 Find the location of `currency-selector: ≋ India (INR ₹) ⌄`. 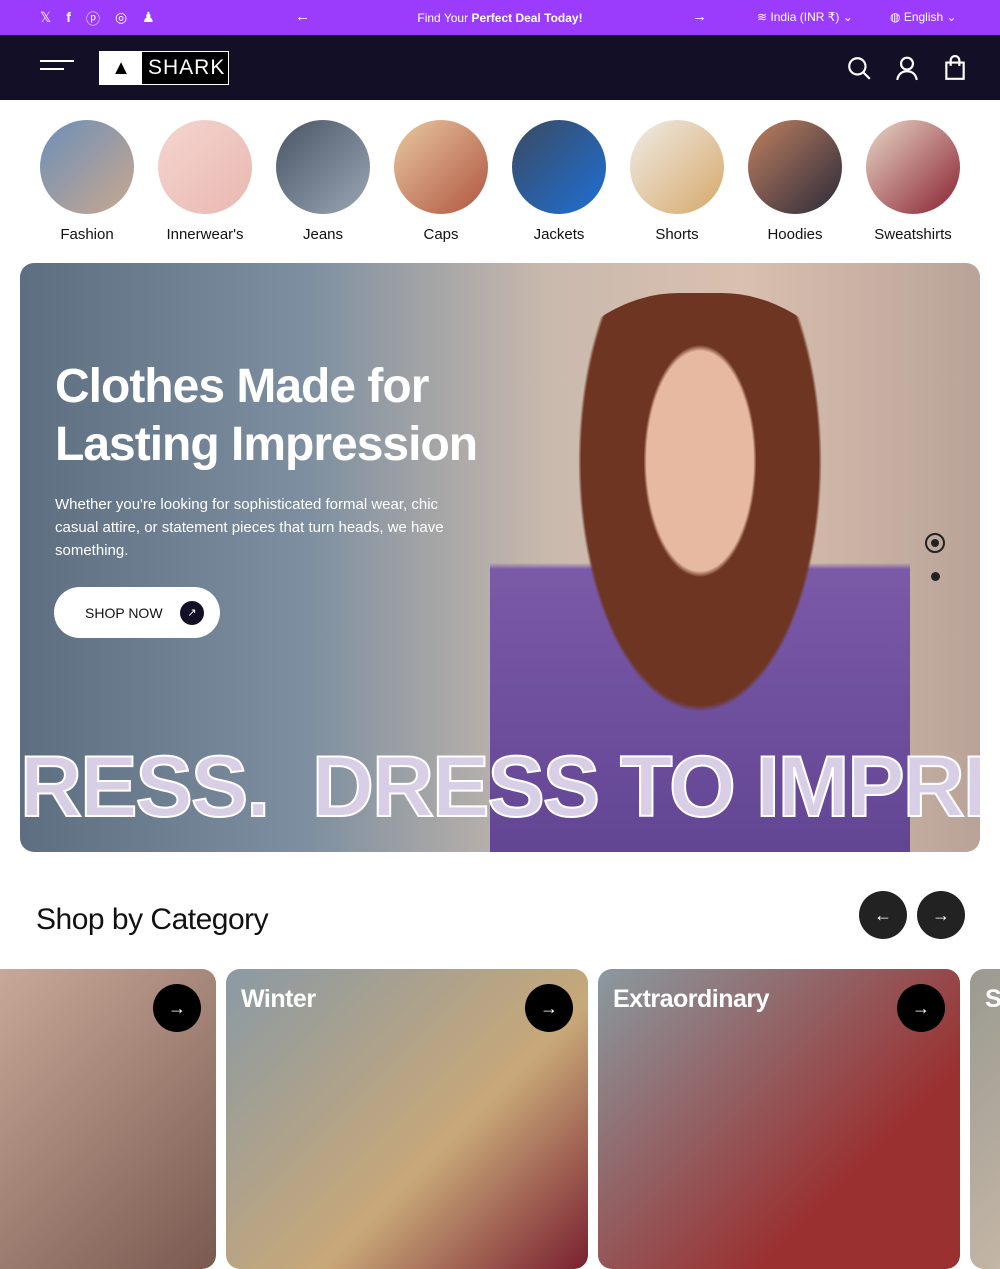

currency-selector: ≋ India (INR ₹) ⌄ is located at coordinates (805, 17).